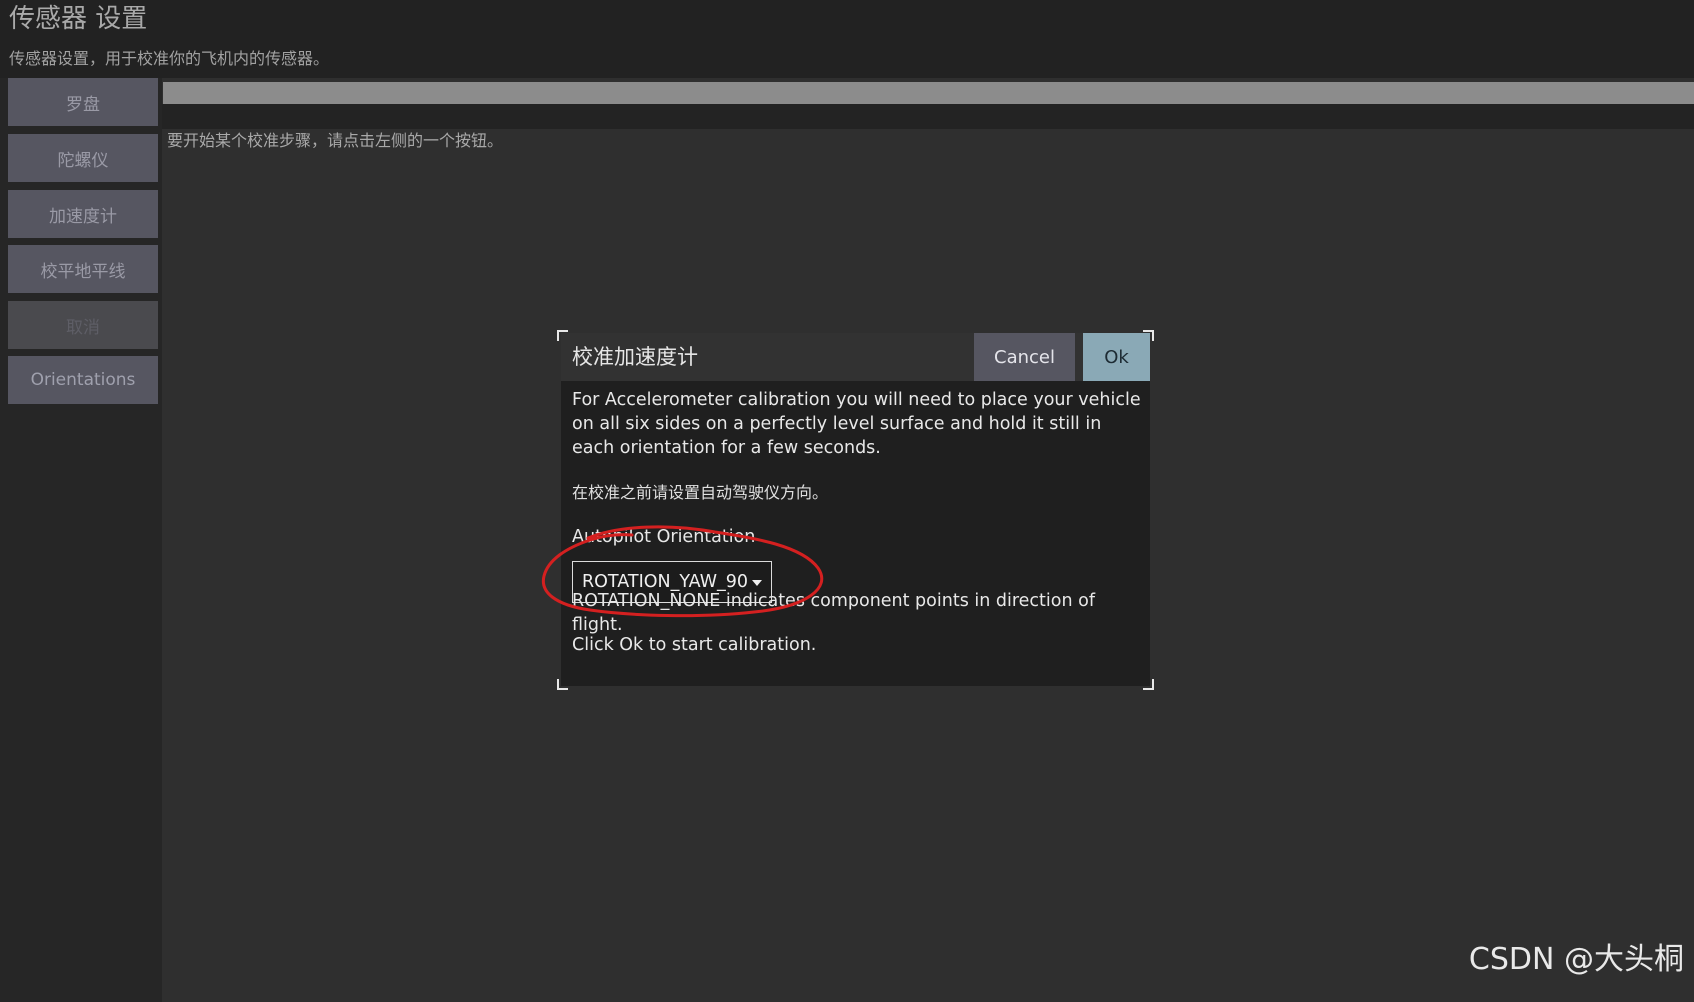 This screenshot has height=1002, width=1694. What do you see at coordinates (928, 116) in the screenshot?
I see `progress-divider` at bounding box center [928, 116].